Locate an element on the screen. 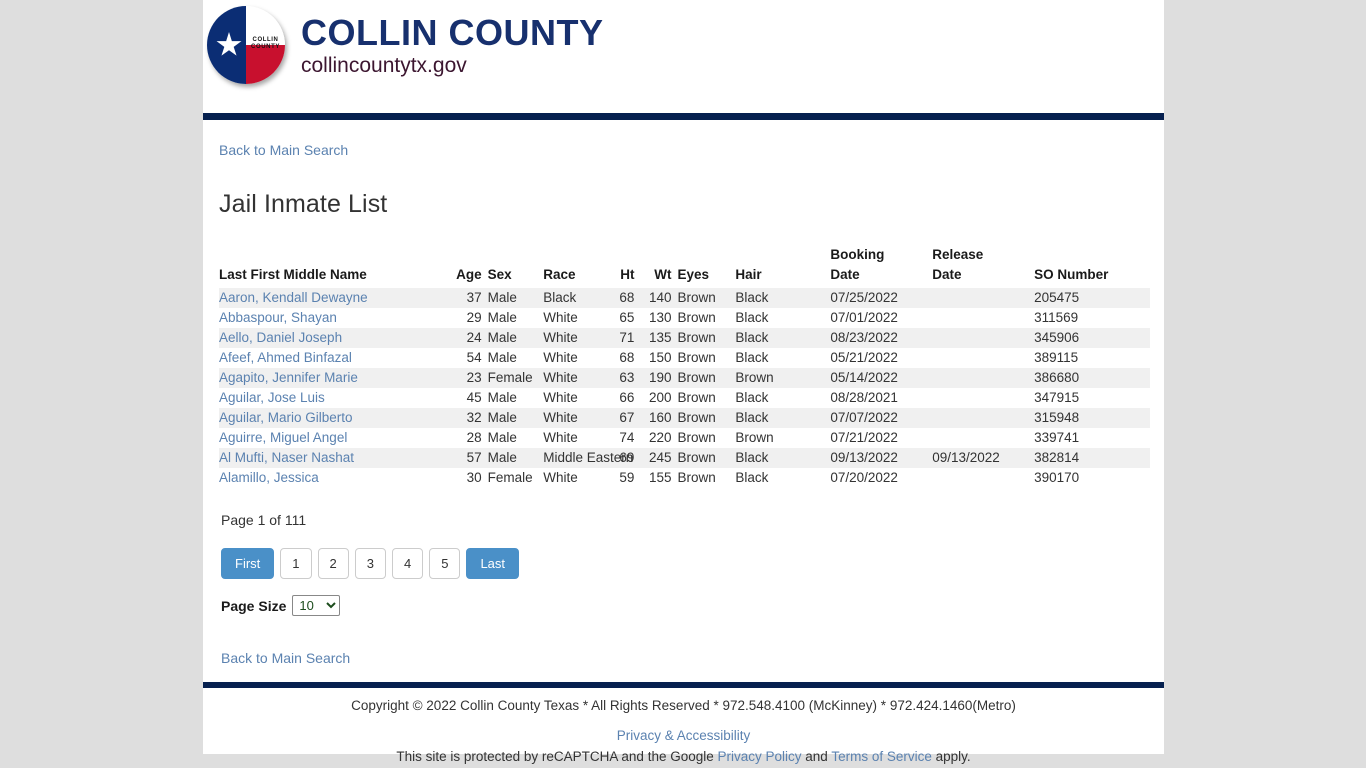 This screenshot has height=768, width=1366. cell-age: 30 is located at coordinates (474, 477).